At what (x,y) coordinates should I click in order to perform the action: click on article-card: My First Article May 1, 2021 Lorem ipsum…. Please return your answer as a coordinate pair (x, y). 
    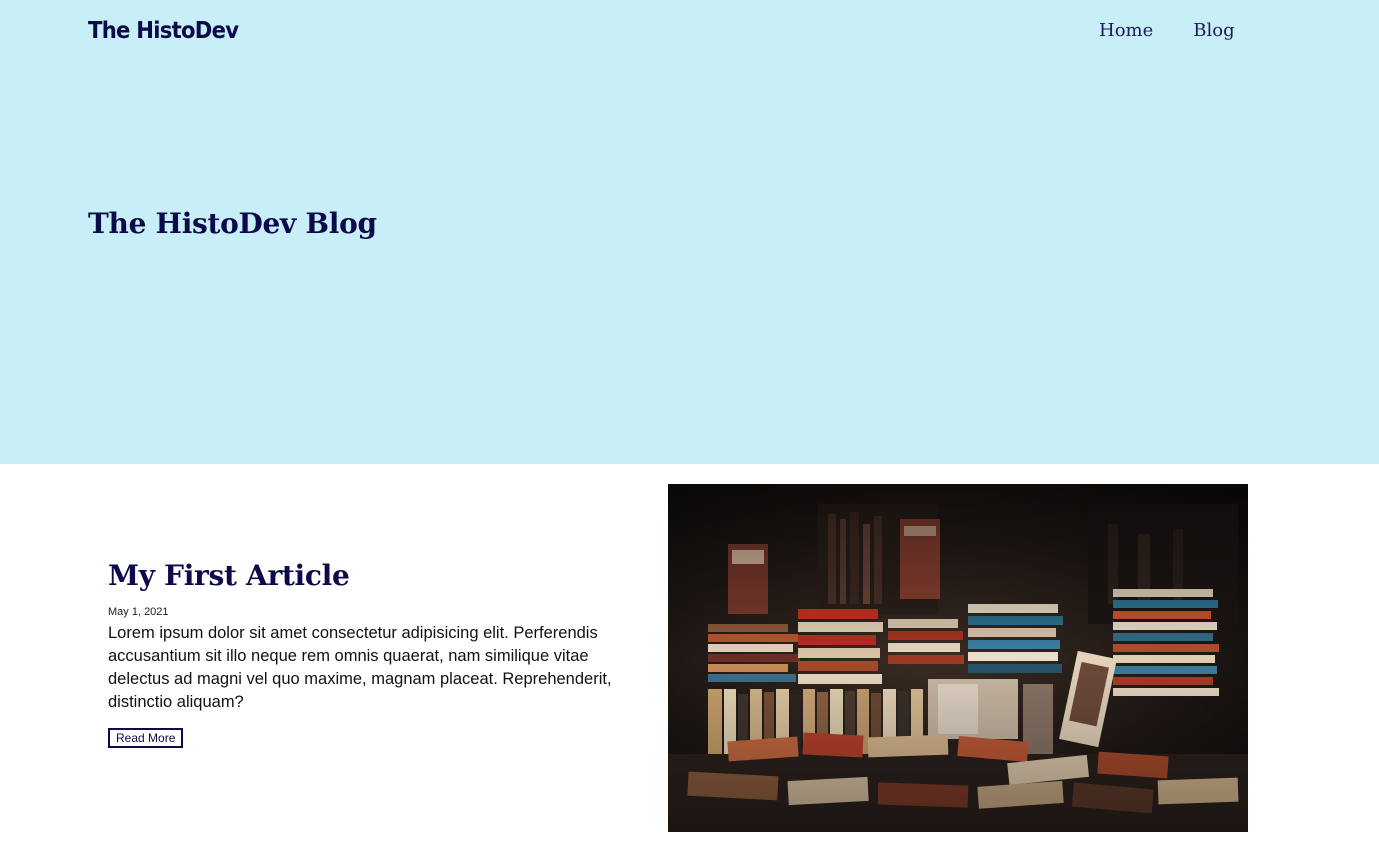
    Looking at the image, I should click on (373, 653).